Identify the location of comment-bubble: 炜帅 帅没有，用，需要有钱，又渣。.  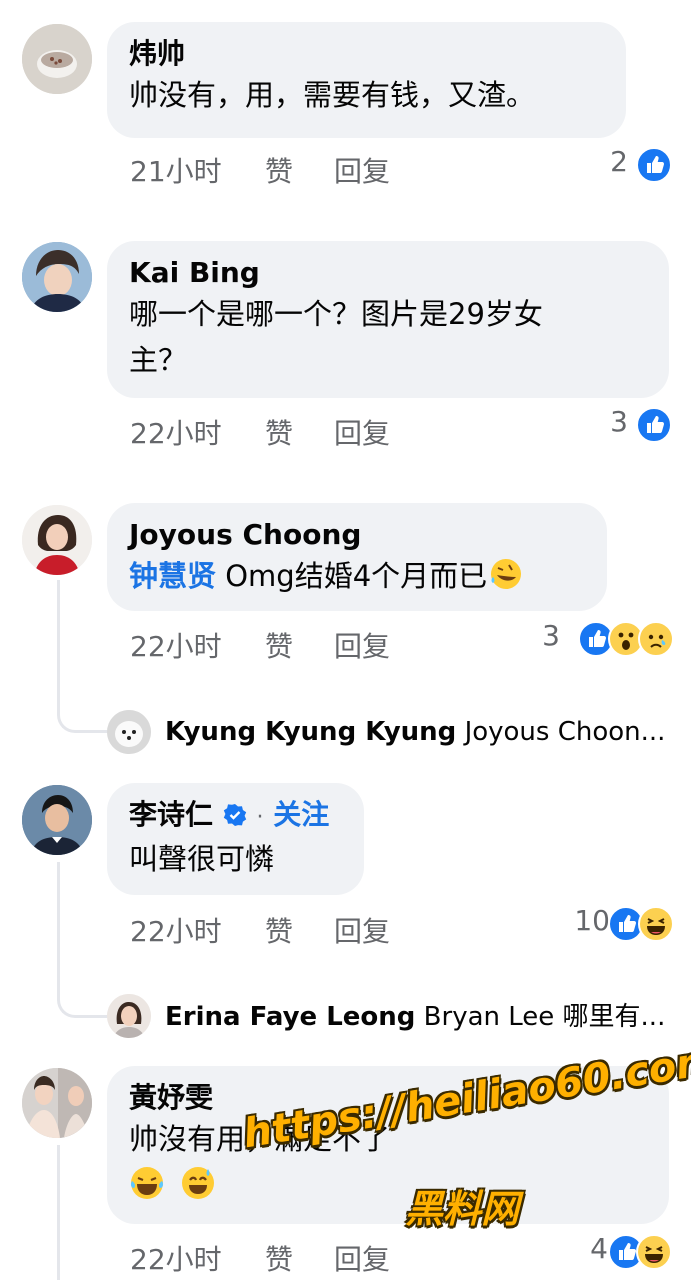
(366, 80).